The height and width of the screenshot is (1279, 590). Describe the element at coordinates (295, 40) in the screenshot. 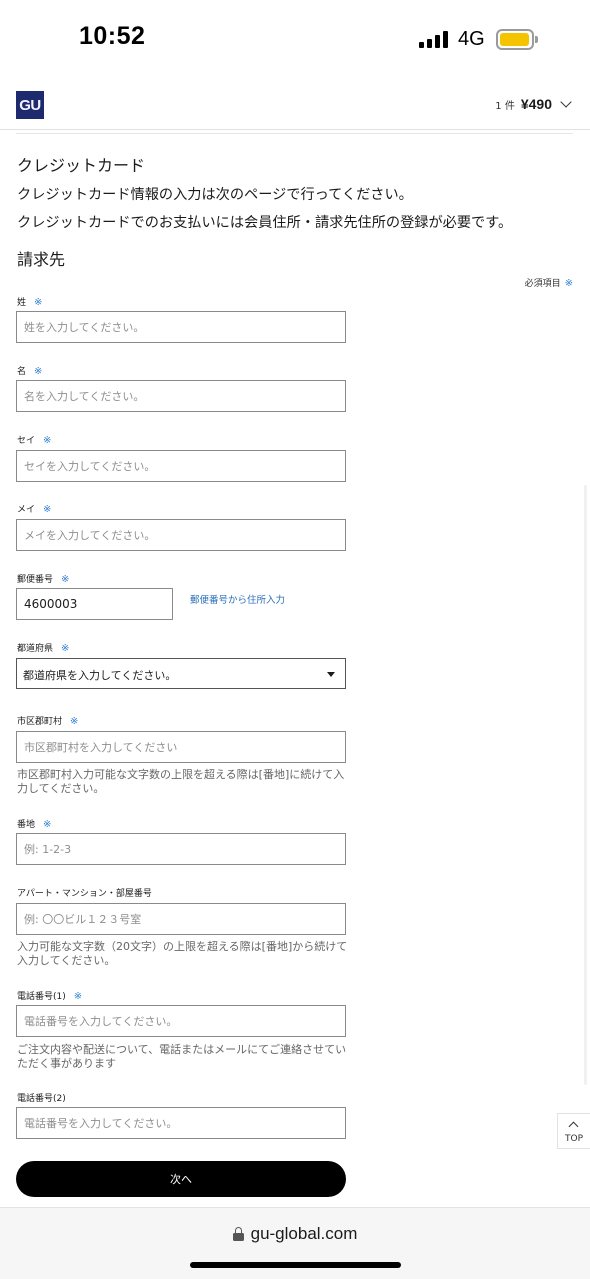

I see `status-bar: 10:52 4G` at that location.